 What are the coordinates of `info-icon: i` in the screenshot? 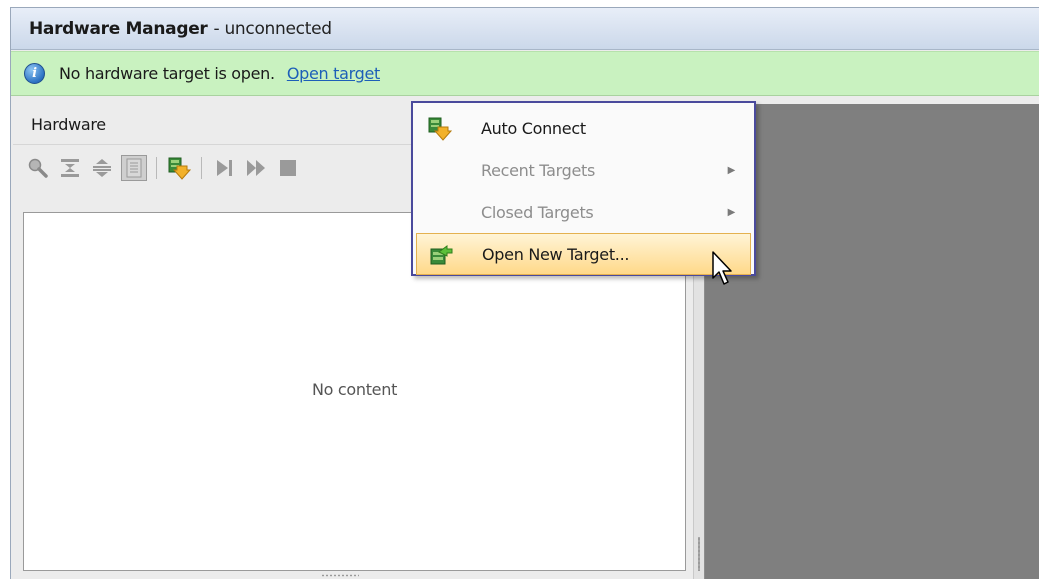 It's located at (34, 73).